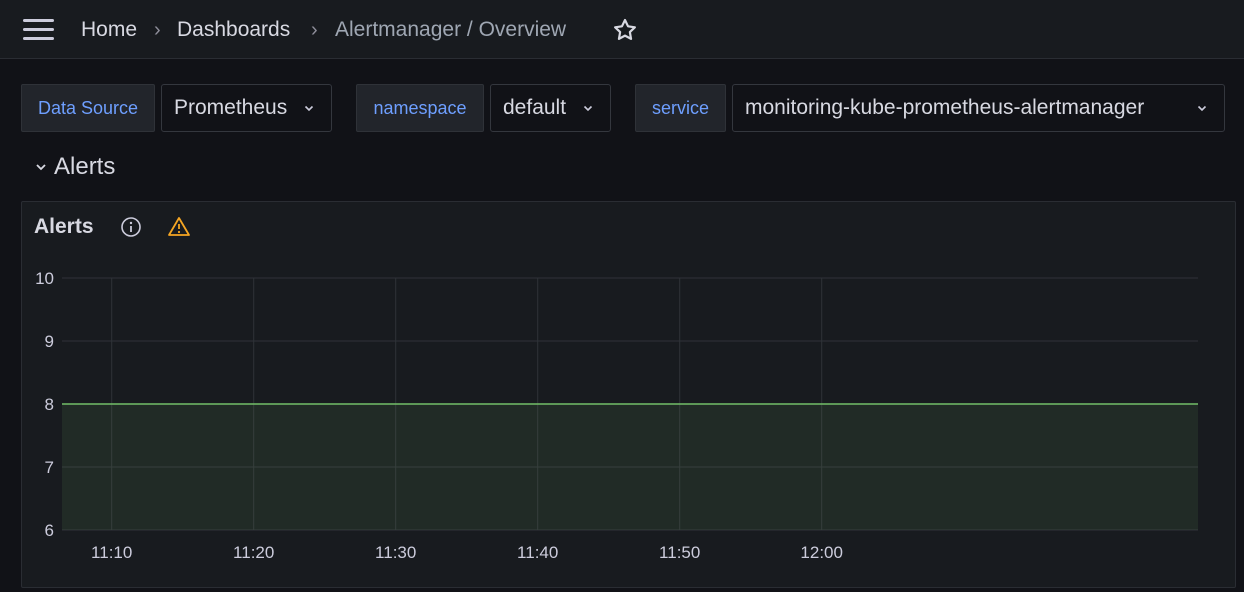  What do you see at coordinates (44, 278) in the screenshot?
I see `y-tick-label: 10` at bounding box center [44, 278].